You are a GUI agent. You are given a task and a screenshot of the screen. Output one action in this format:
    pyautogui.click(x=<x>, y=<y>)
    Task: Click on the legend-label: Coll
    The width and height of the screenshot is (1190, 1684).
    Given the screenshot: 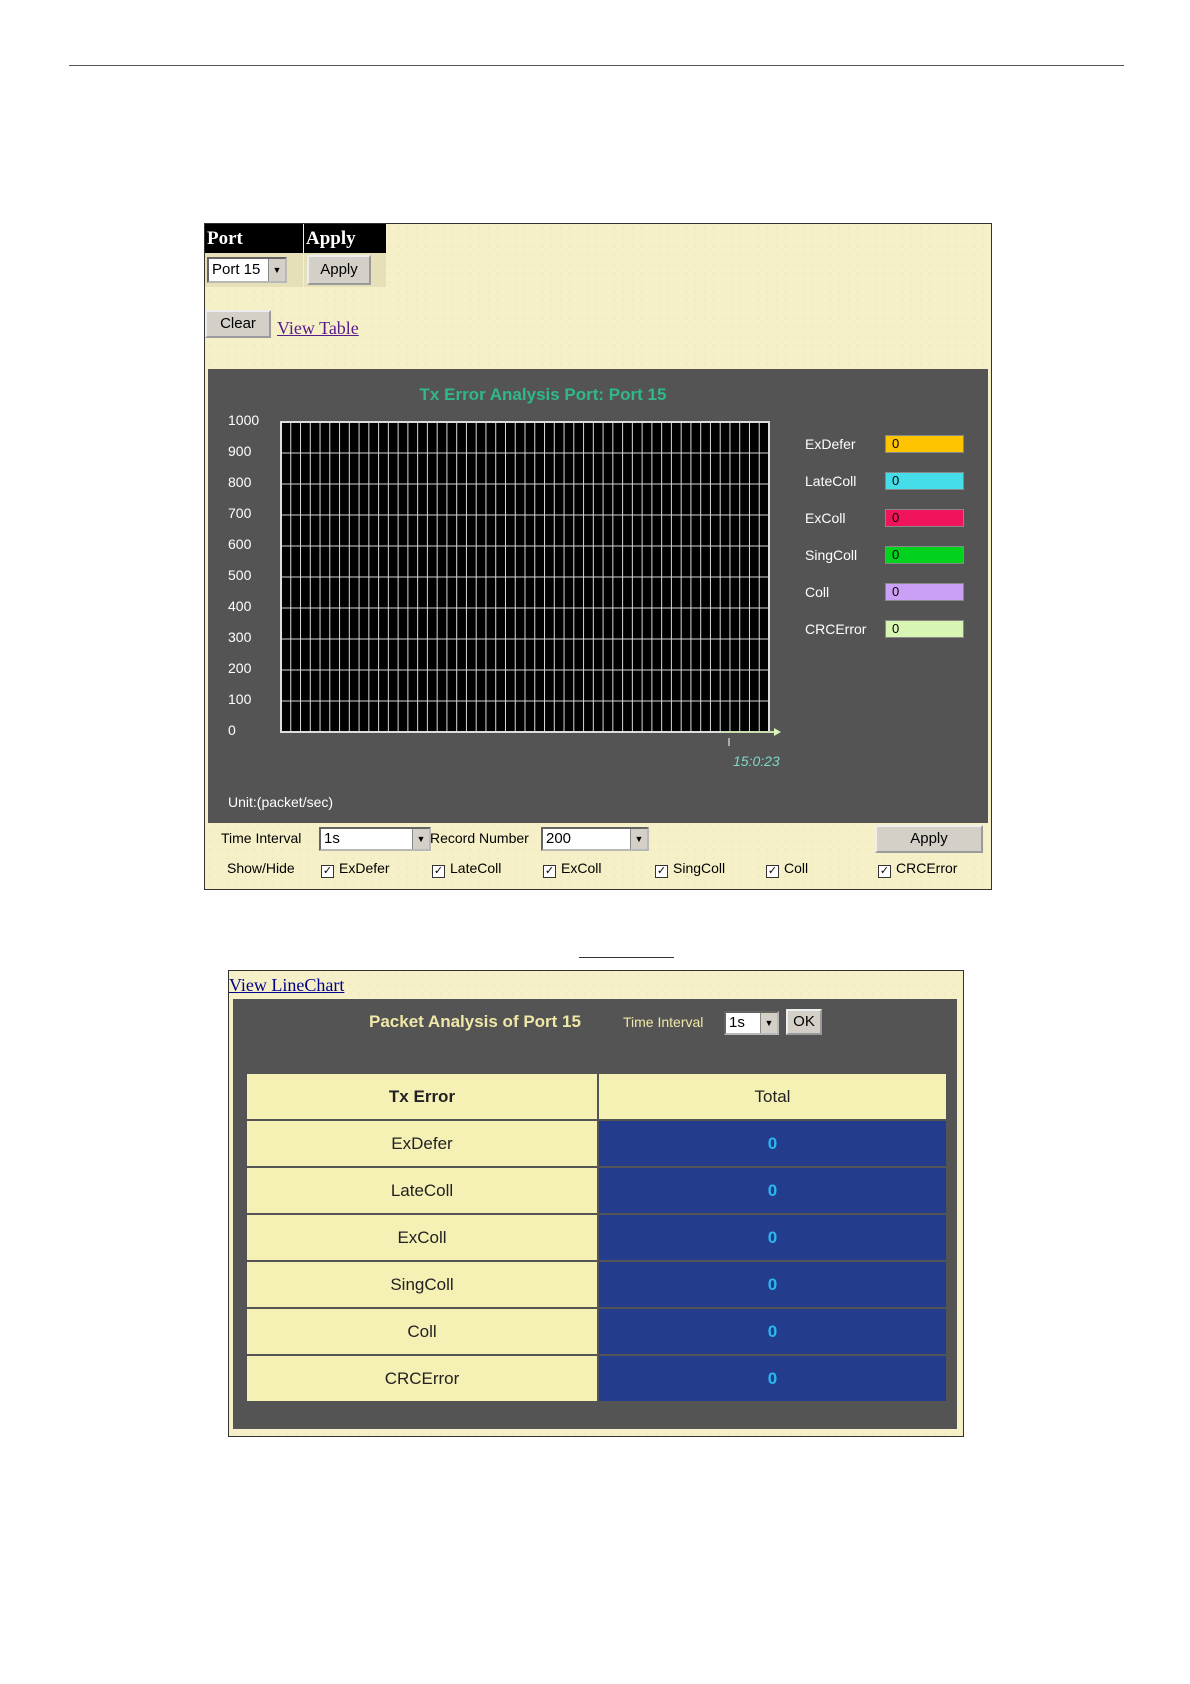 What is the action you would take?
    pyautogui.click(x=817, y=592)
    